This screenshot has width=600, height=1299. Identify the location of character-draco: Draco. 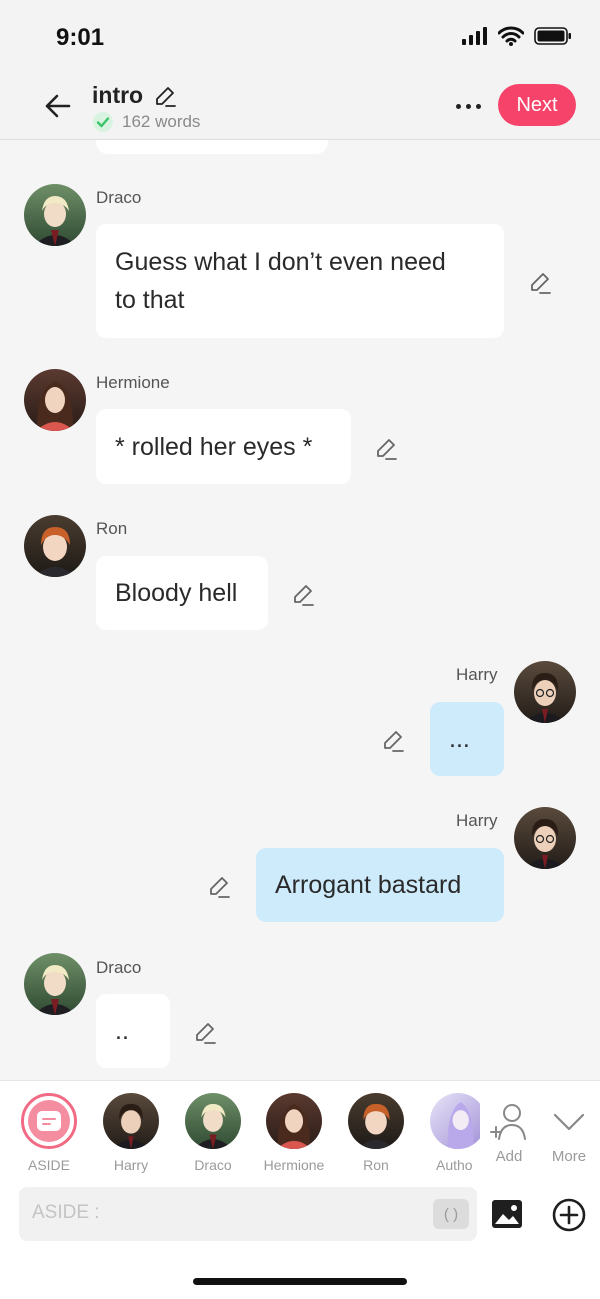
(213, 1133).